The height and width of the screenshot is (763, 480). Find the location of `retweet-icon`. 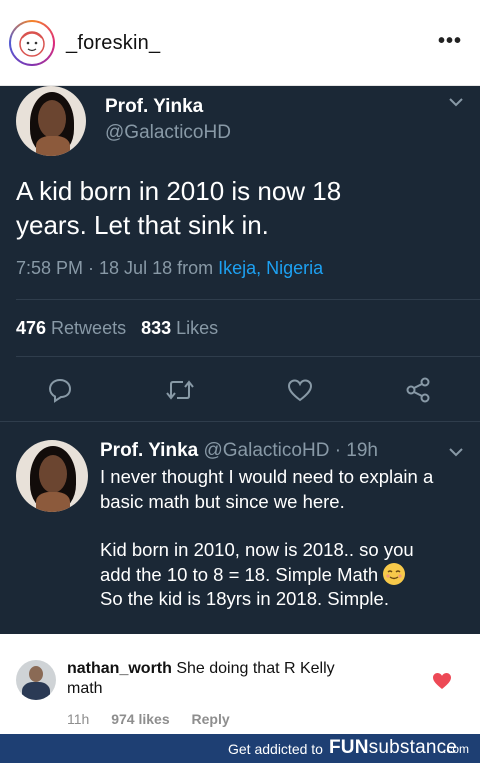

retweet-icon is located at coordinates (180, 390).